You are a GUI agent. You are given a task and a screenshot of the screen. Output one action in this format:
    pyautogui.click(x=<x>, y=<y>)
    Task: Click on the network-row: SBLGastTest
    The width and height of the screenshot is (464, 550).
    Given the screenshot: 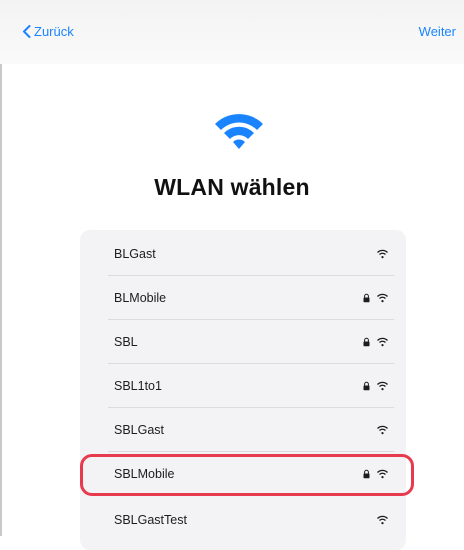 What is the action you would take?
    pyautogui.click(x=243, y=520)
    